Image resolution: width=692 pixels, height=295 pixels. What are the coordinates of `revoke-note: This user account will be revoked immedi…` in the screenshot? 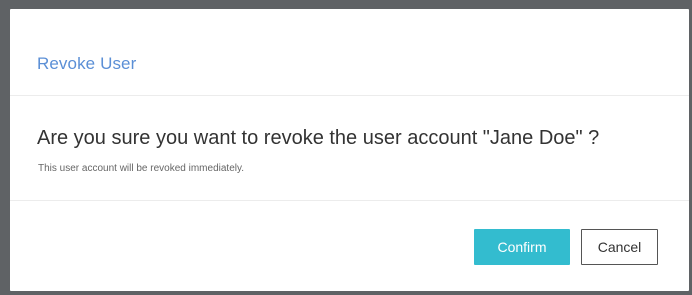 It's located at (141, 168).